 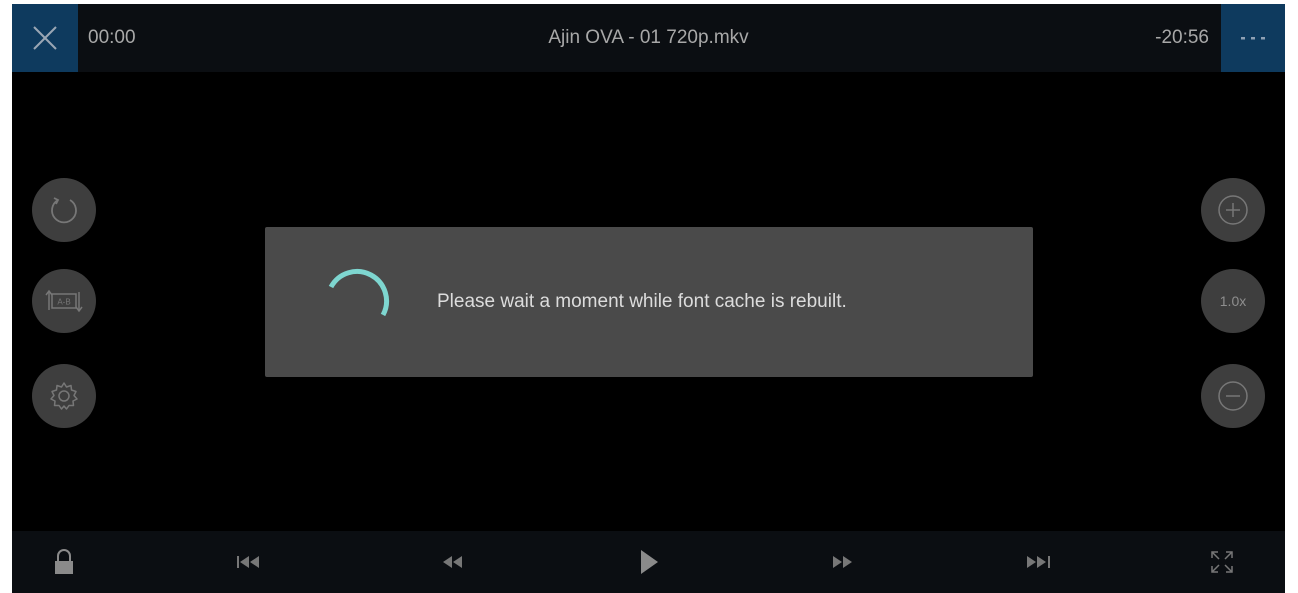 I want to click on svg-text: A-B, so click(x=63, y=302).